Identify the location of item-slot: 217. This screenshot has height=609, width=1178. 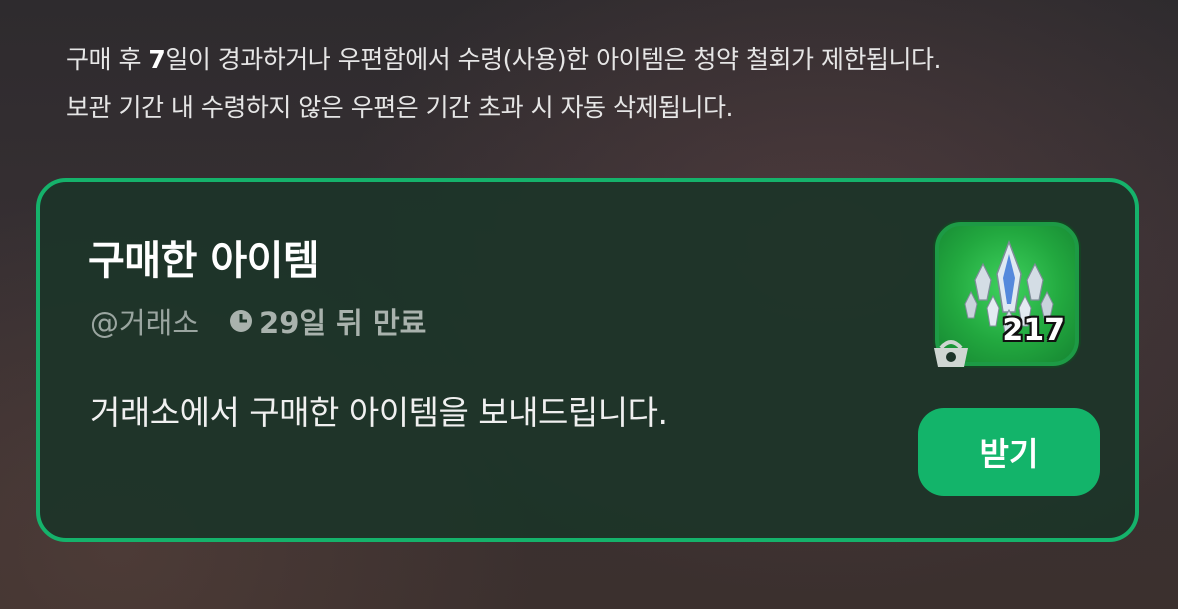
(1006, 294).